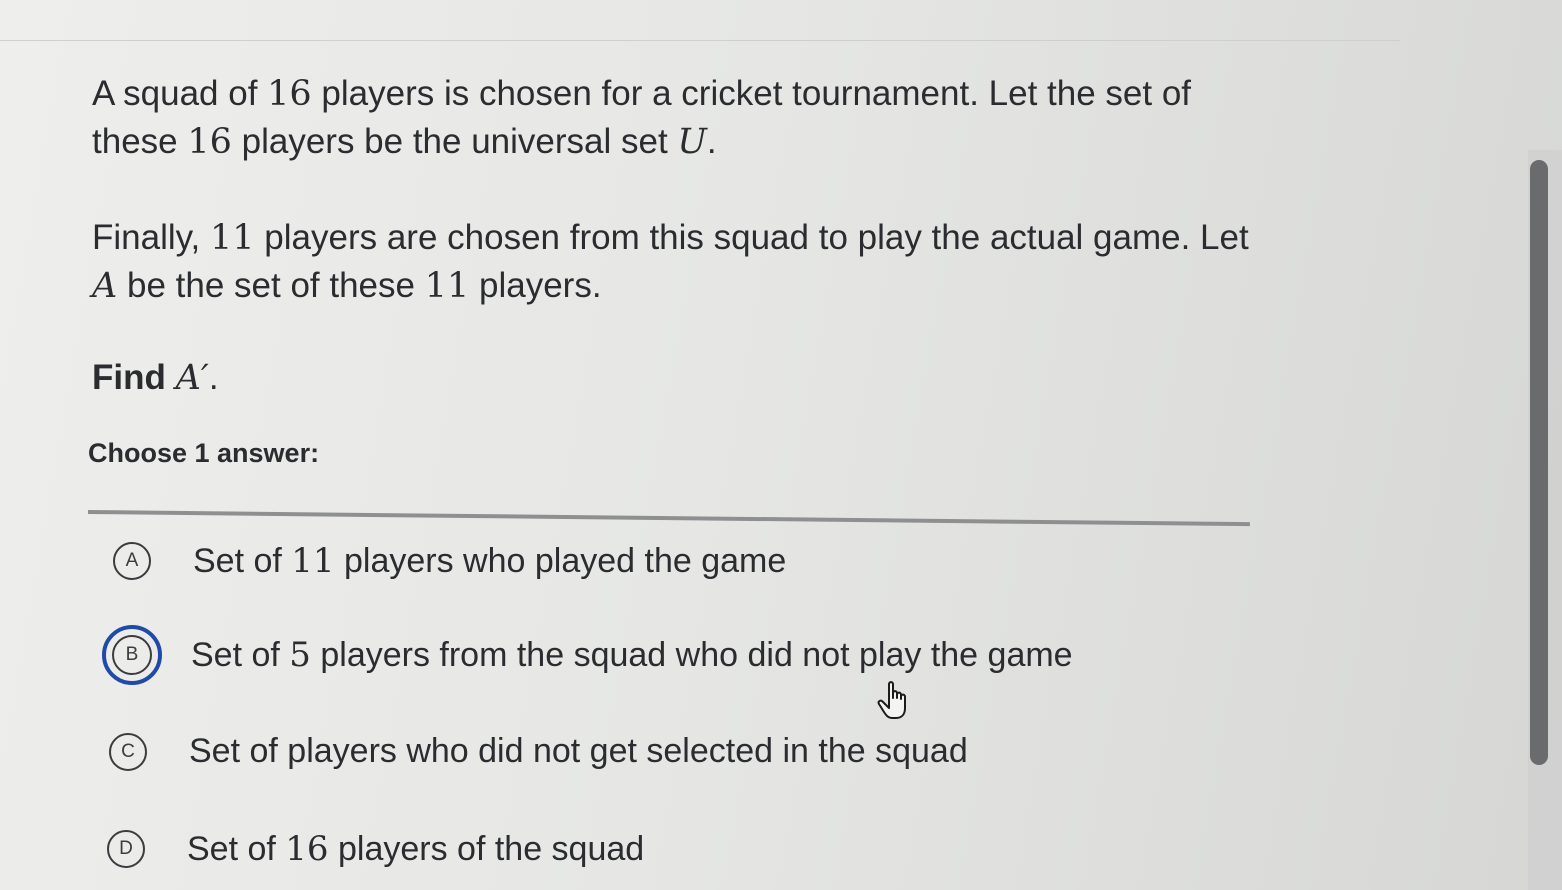 Image resolution: width=1562 pixels, height=890 pixels. I want to click on choice-letter: A, so click(132, 560).